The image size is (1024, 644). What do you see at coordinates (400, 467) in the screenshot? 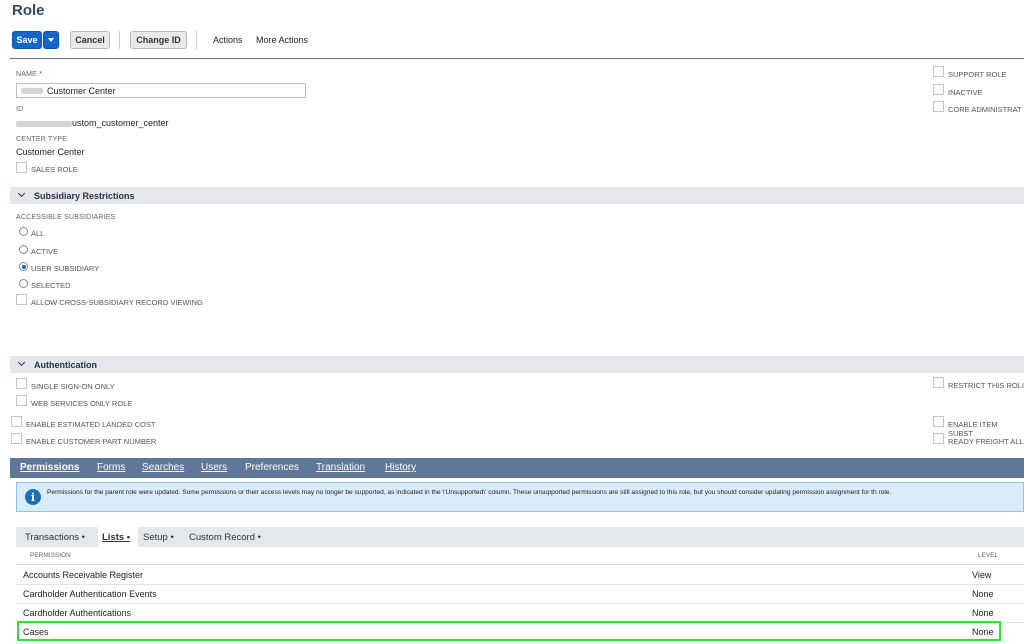
I see `tab-history: History` at bounding box center [400, 467].